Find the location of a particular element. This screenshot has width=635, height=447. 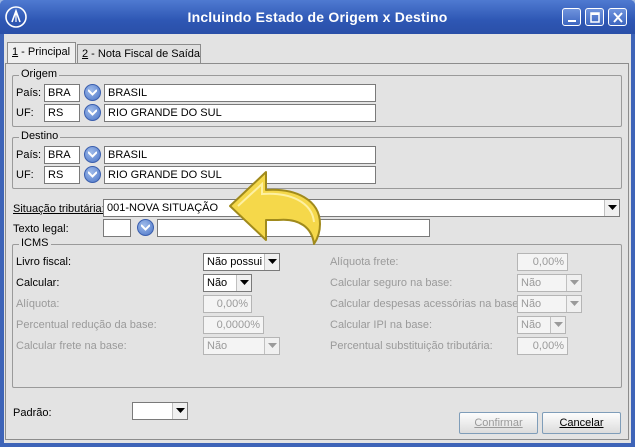

perc-subst-input: 0,00% is located at coordinates (542, 346).